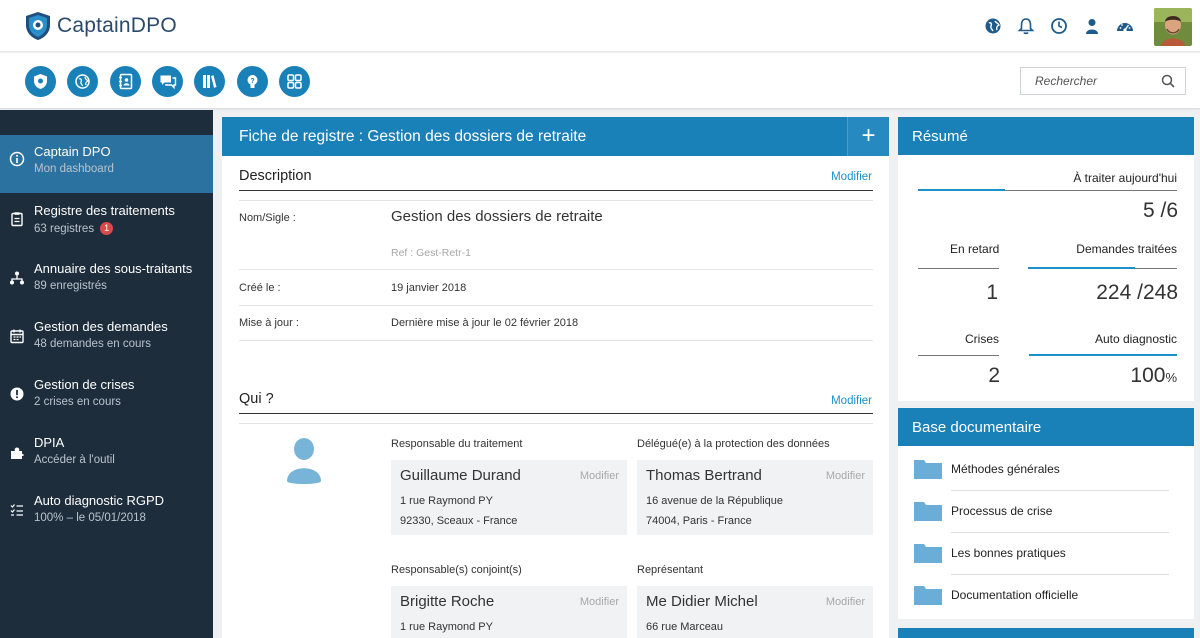  Describe the element at coordinates (670, 570) in the screenshot. I see `card-caption: Représentant` at that location.